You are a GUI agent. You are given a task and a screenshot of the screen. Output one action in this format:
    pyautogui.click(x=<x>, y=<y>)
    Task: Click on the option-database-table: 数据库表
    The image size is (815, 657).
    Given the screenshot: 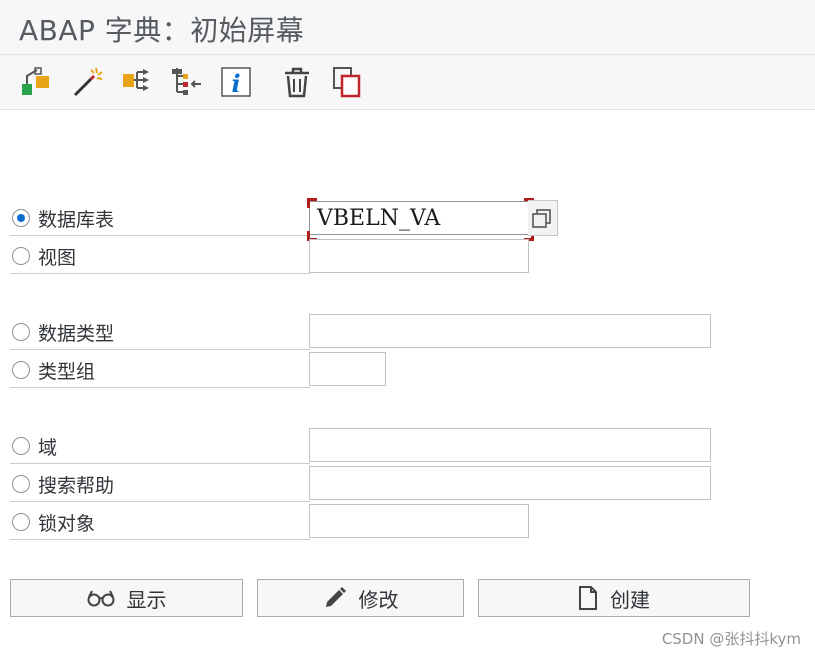 What is the action you would take?
    pyautogui.click(x=63, y=218)
    